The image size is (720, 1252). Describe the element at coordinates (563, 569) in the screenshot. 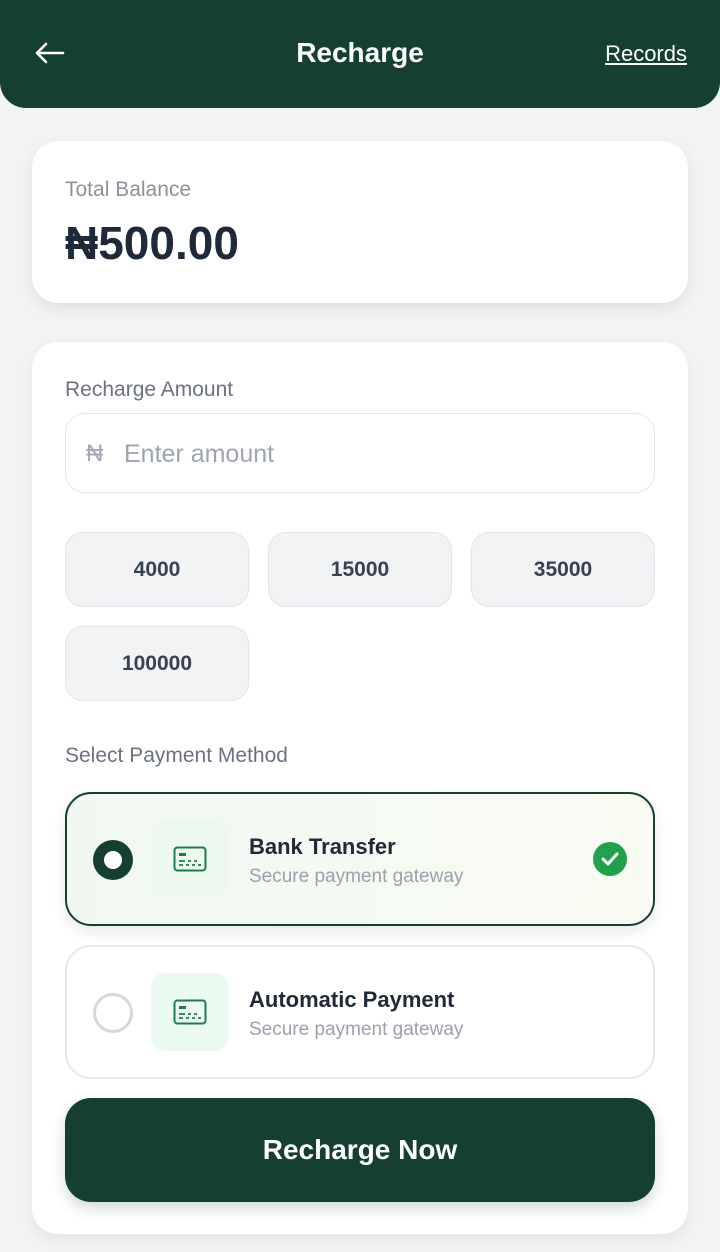

I see `quick-amount-chip: 35000` at that location.